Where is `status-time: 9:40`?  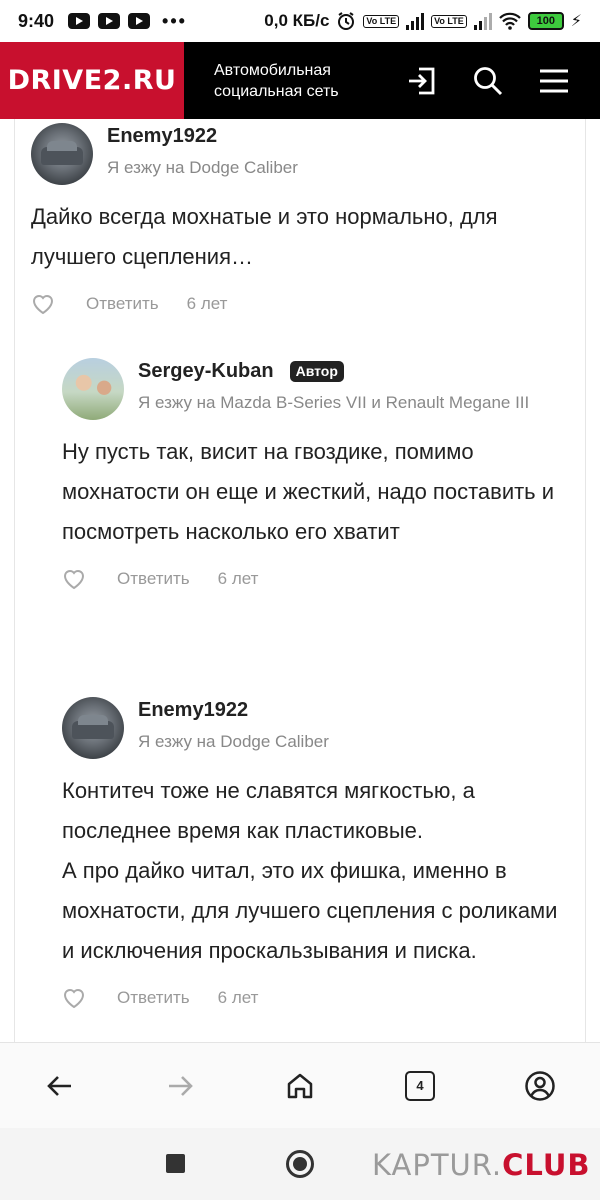 status-time: 9:40 is located at coordinates (36, 20).